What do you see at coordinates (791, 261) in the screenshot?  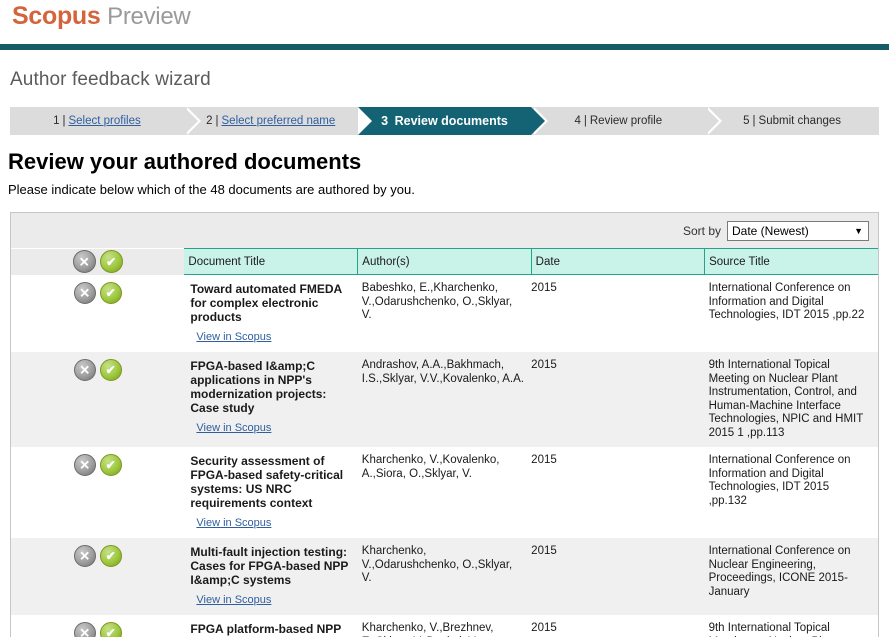 I see `column-header-source-title: Source Title` at bounding box center [791, 261].